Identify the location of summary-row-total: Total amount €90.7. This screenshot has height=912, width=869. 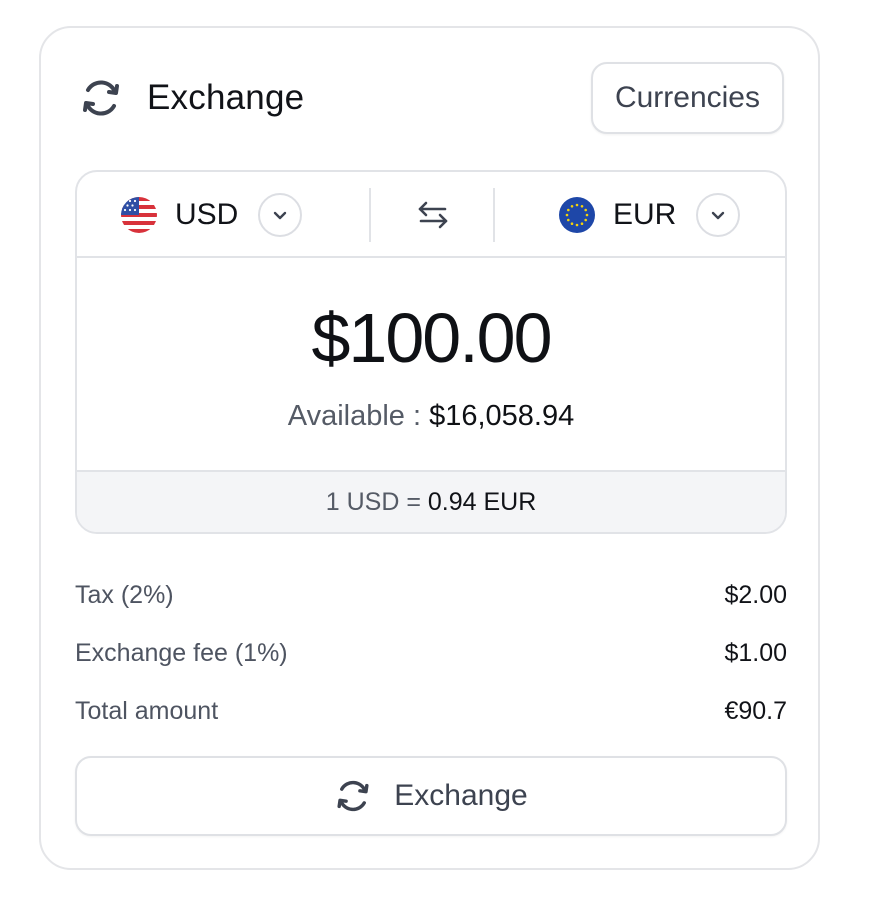
(431, 711).